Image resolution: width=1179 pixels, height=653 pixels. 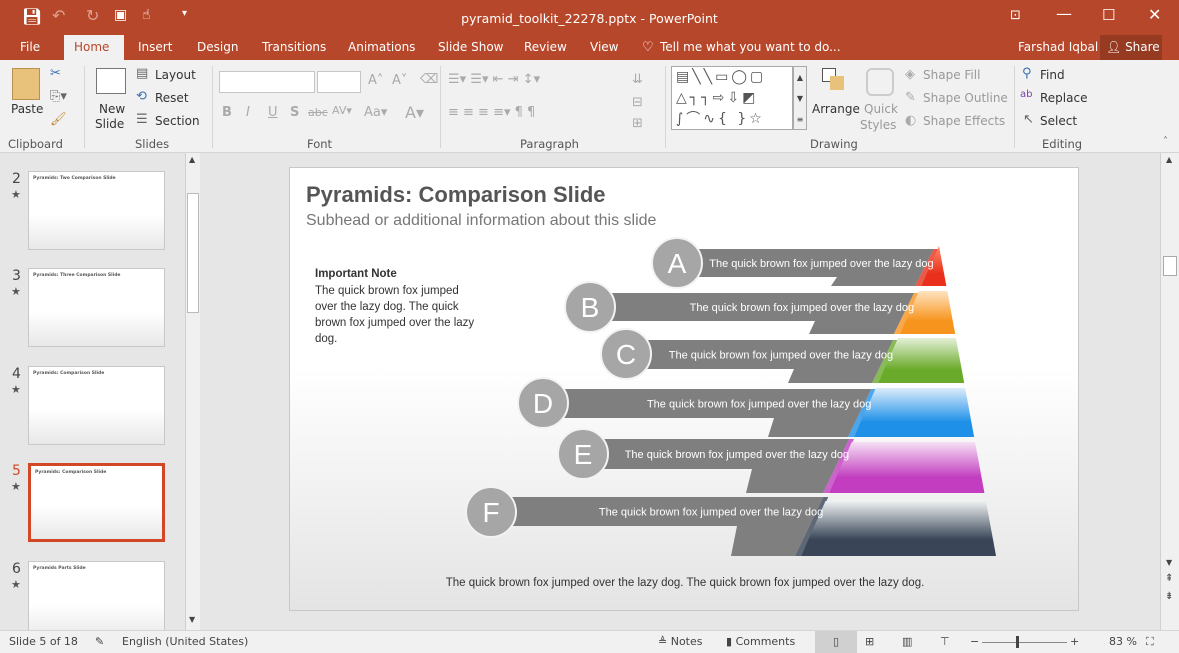 I want to click on minimize-button: —, so click(x=1064, y=13).